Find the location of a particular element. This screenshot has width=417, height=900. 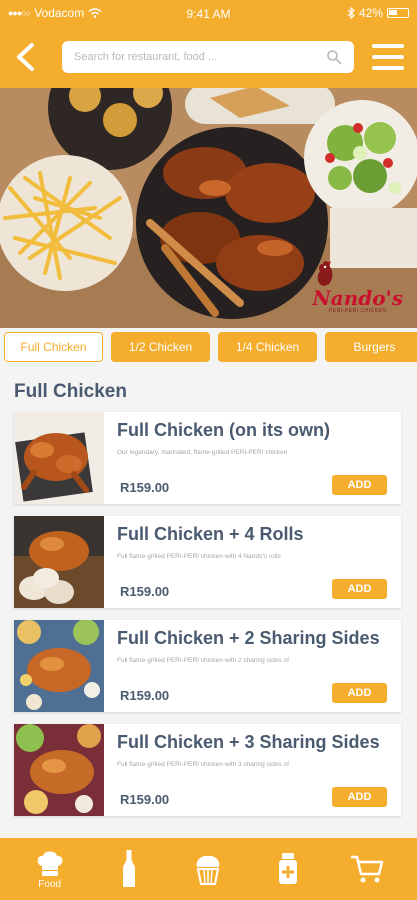

nav-sauces is located at coordinates (288, 869).